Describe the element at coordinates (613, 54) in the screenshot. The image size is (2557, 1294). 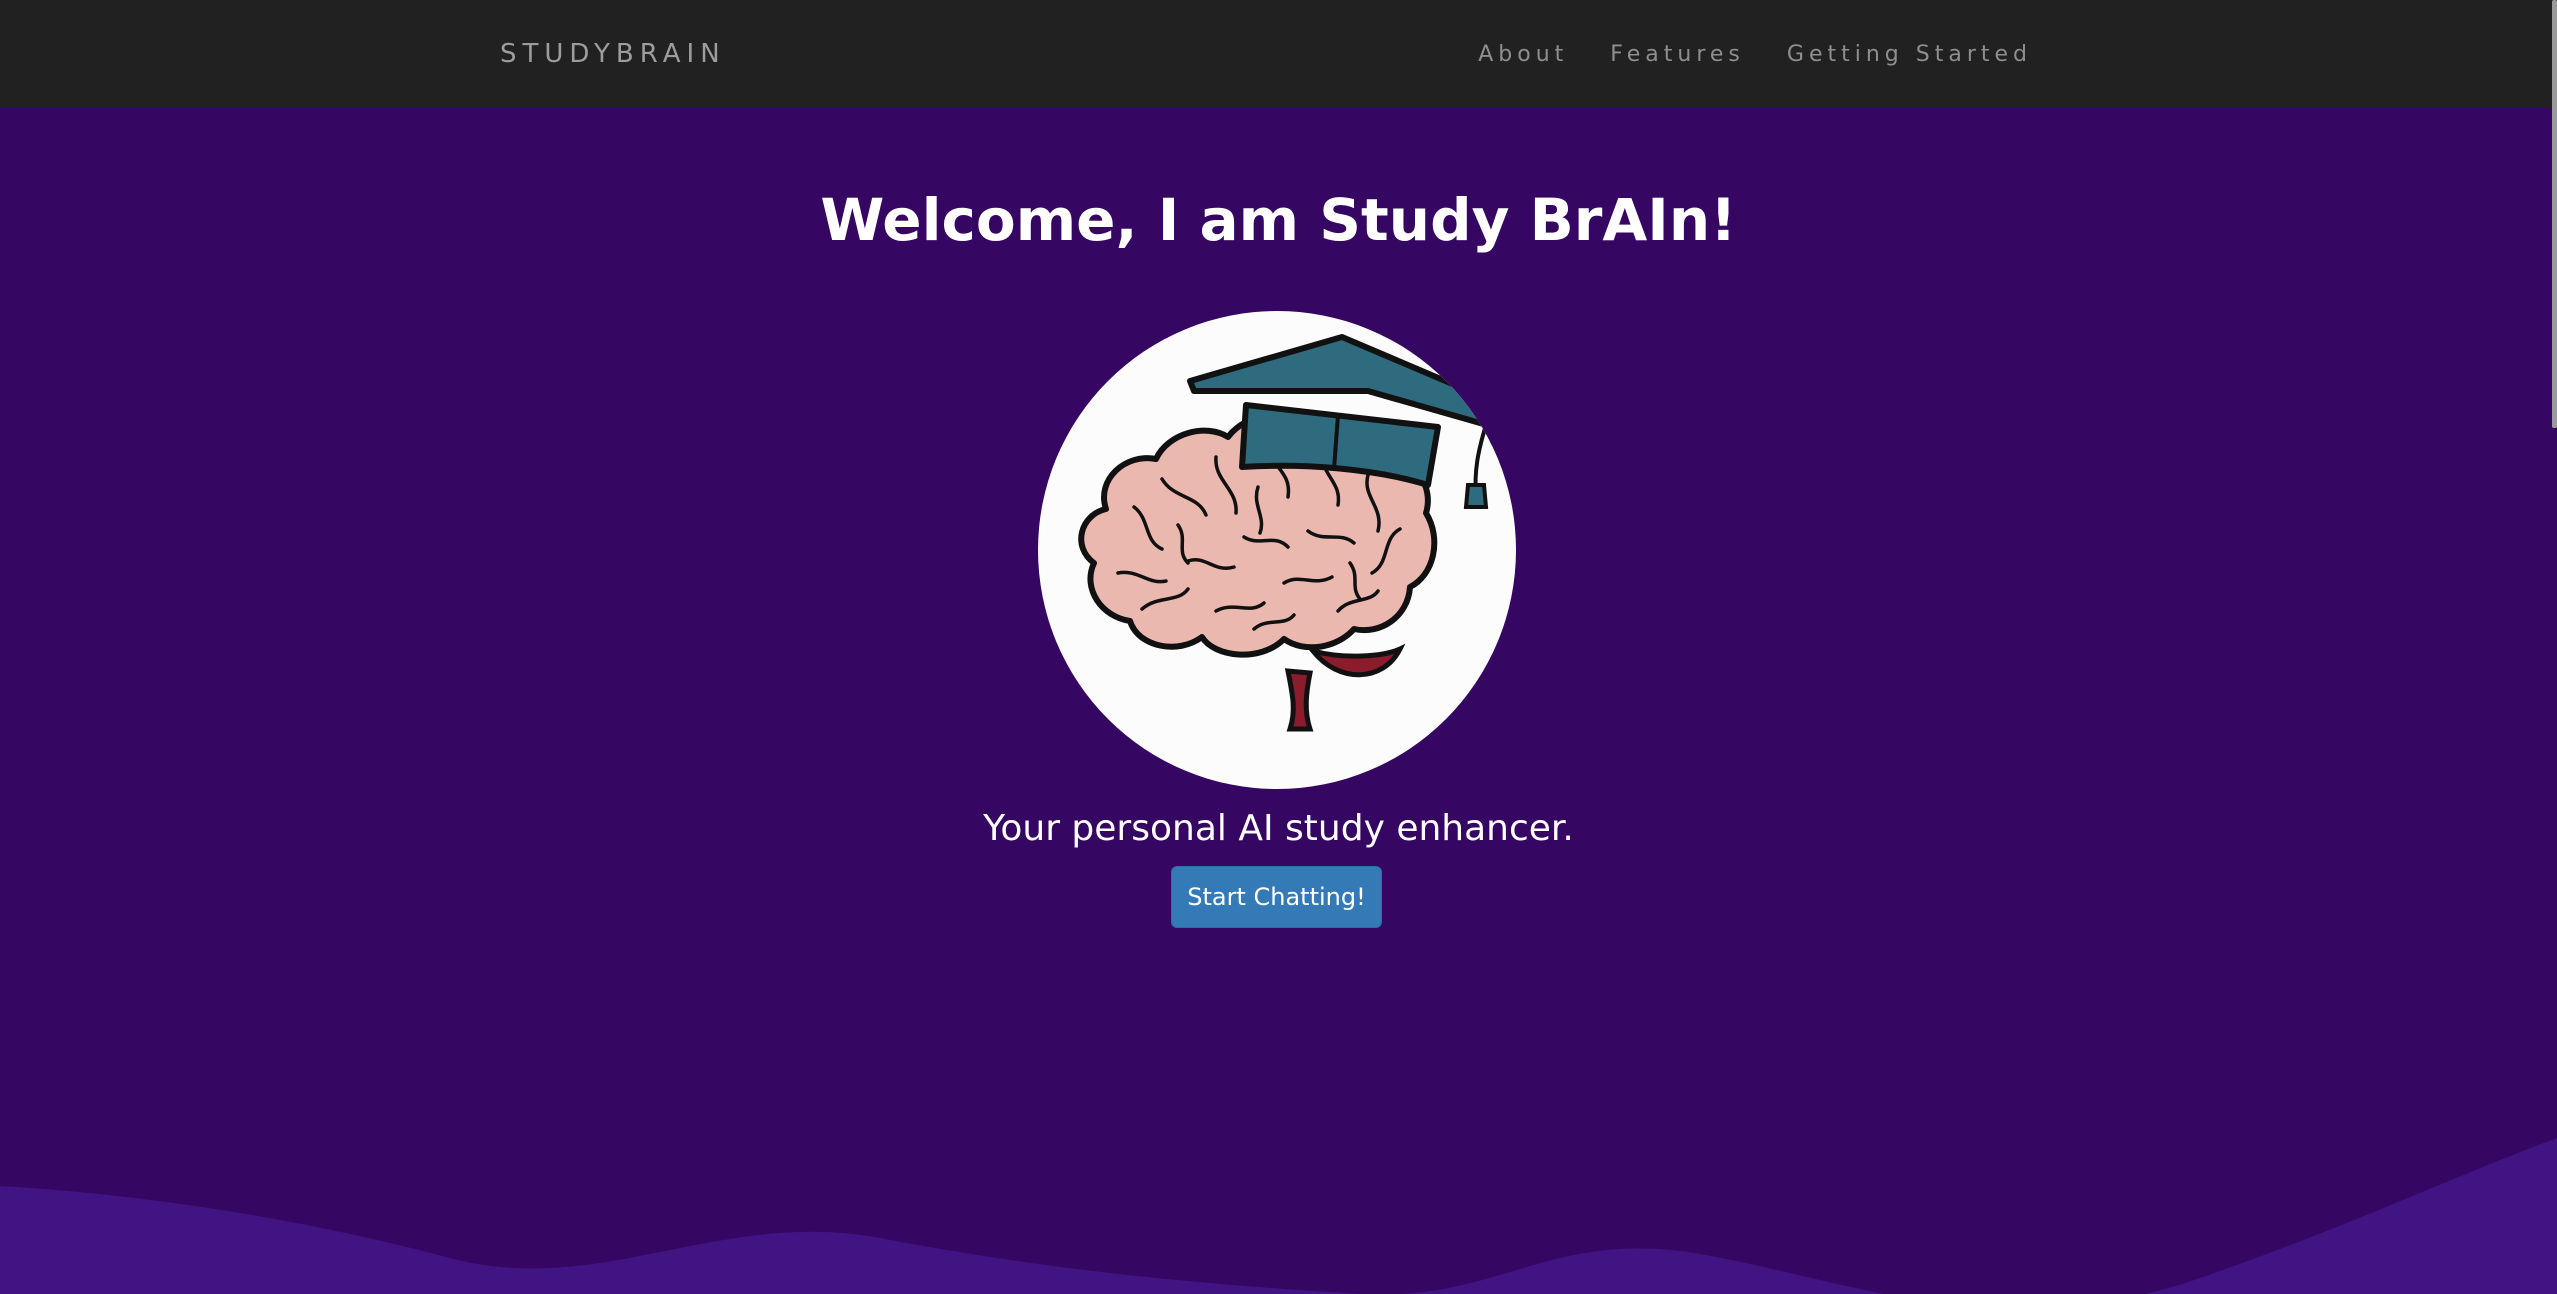
I see `brand-logo-link: STUDYBRAIN` at that location.